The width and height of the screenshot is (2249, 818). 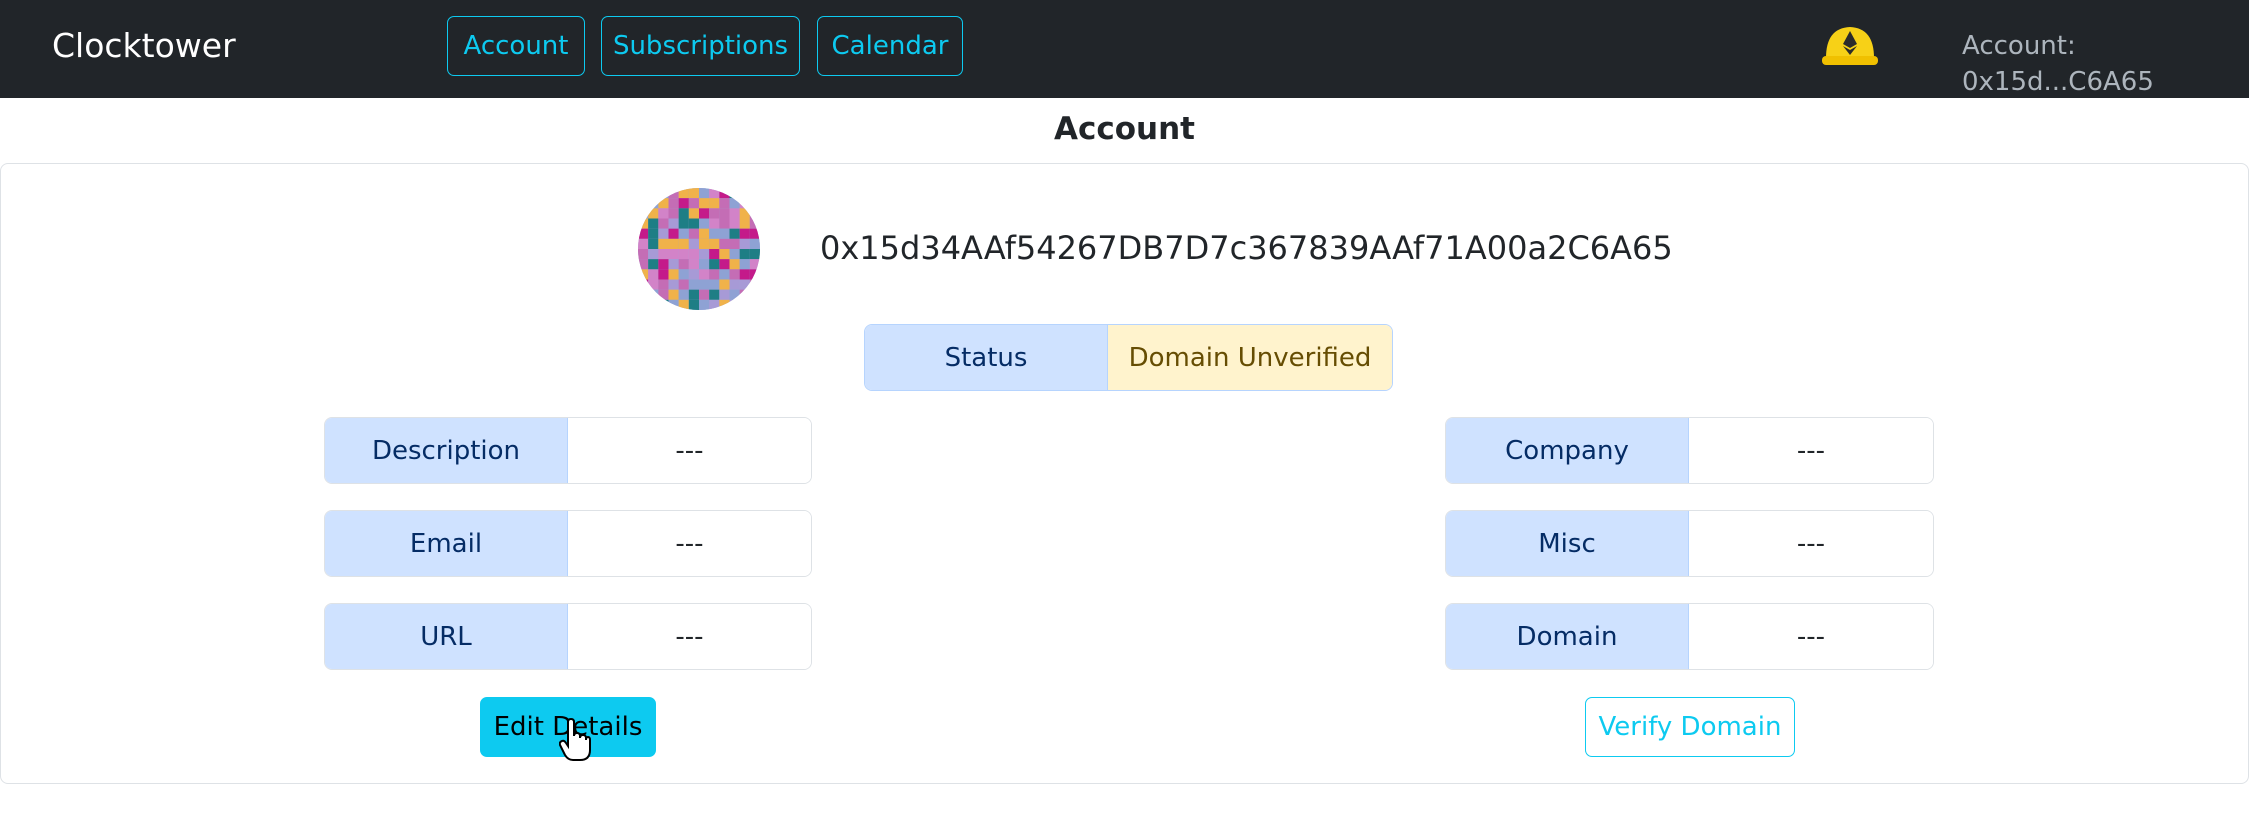 What do you see at coordinates (689, 636) in the screenshot?
I see `url-value: ---` at bounding box center [689, 636].